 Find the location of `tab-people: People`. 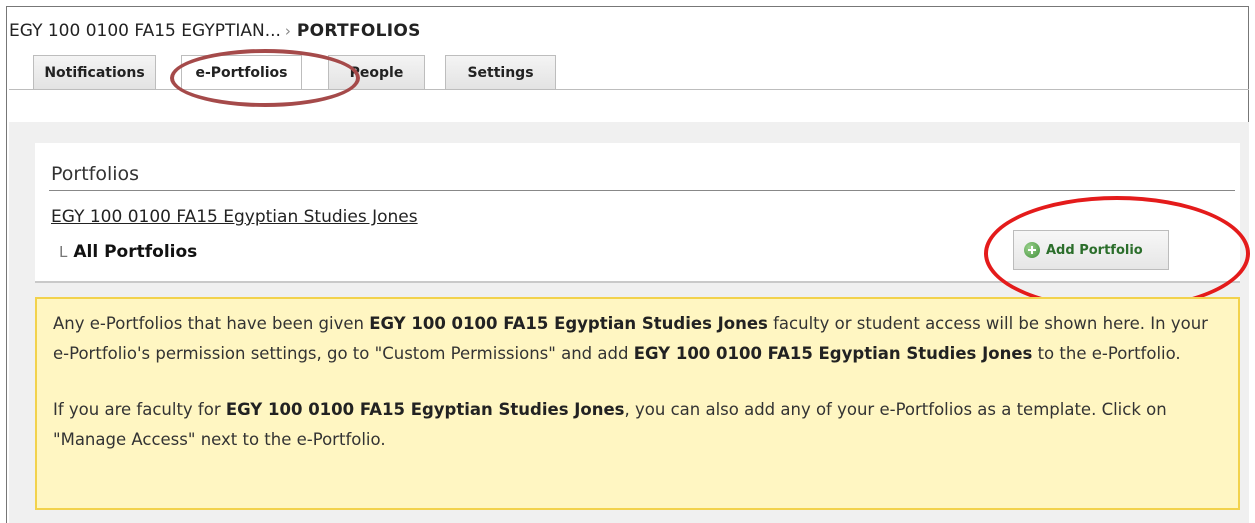

tab-people: People is located at coordinates (376, 72).